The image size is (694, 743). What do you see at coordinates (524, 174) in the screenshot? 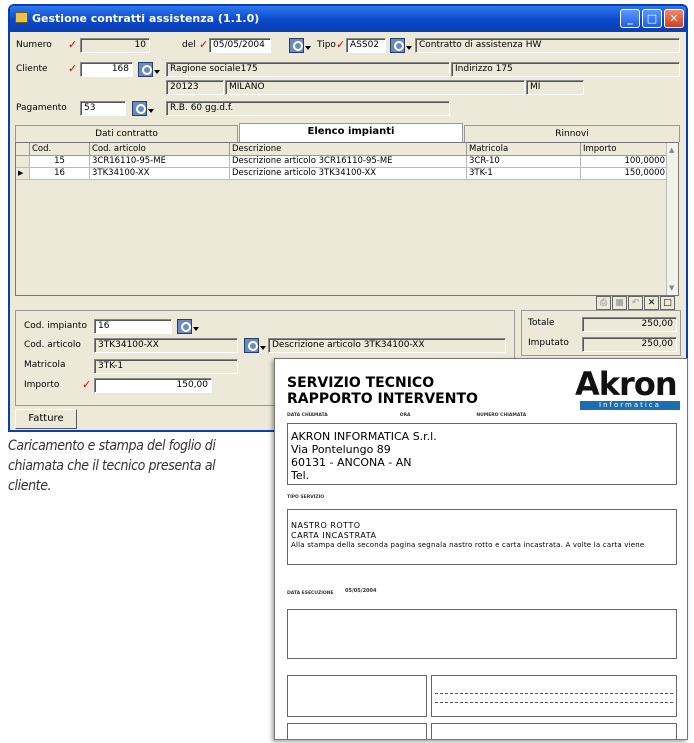
I see `table-cell: 3TK-1` at bounding box center [524, 174].